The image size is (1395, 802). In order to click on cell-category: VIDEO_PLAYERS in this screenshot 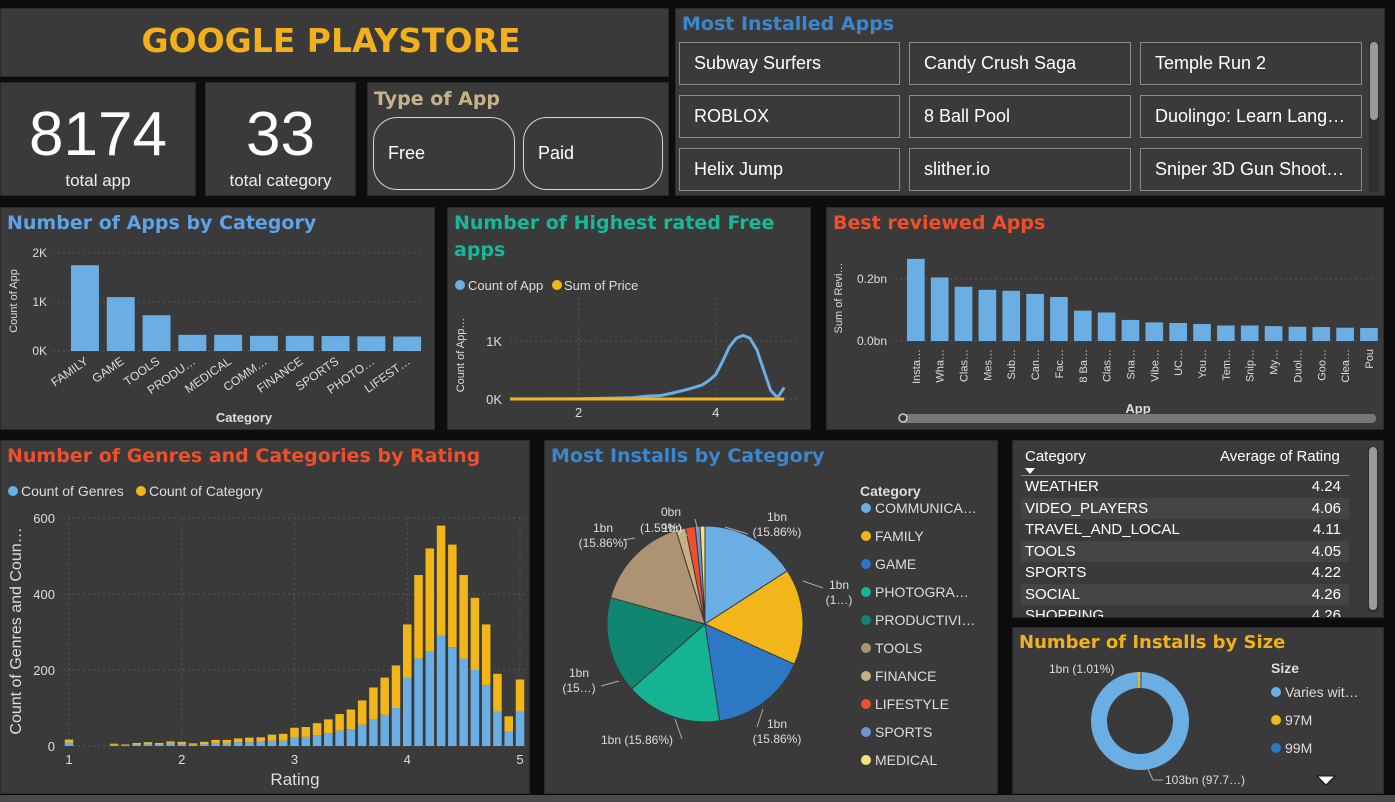, I will do `click(1087, 508)`.